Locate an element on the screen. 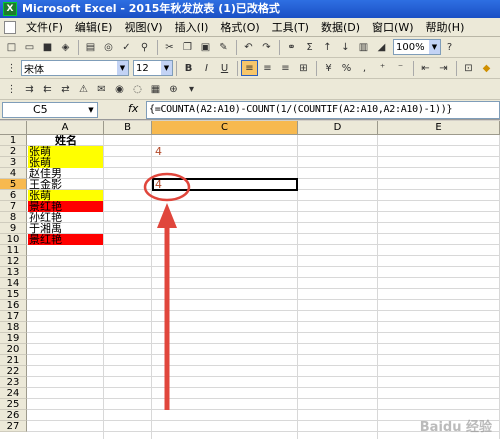  permission-icon: ◈ is located at coordinates (65, 47).